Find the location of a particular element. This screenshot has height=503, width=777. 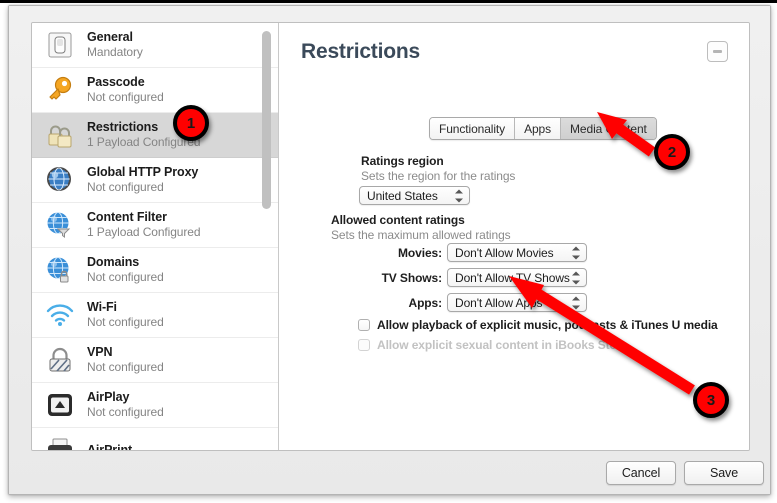

ratings-region-select: United States is located at coordinates (414, 195).